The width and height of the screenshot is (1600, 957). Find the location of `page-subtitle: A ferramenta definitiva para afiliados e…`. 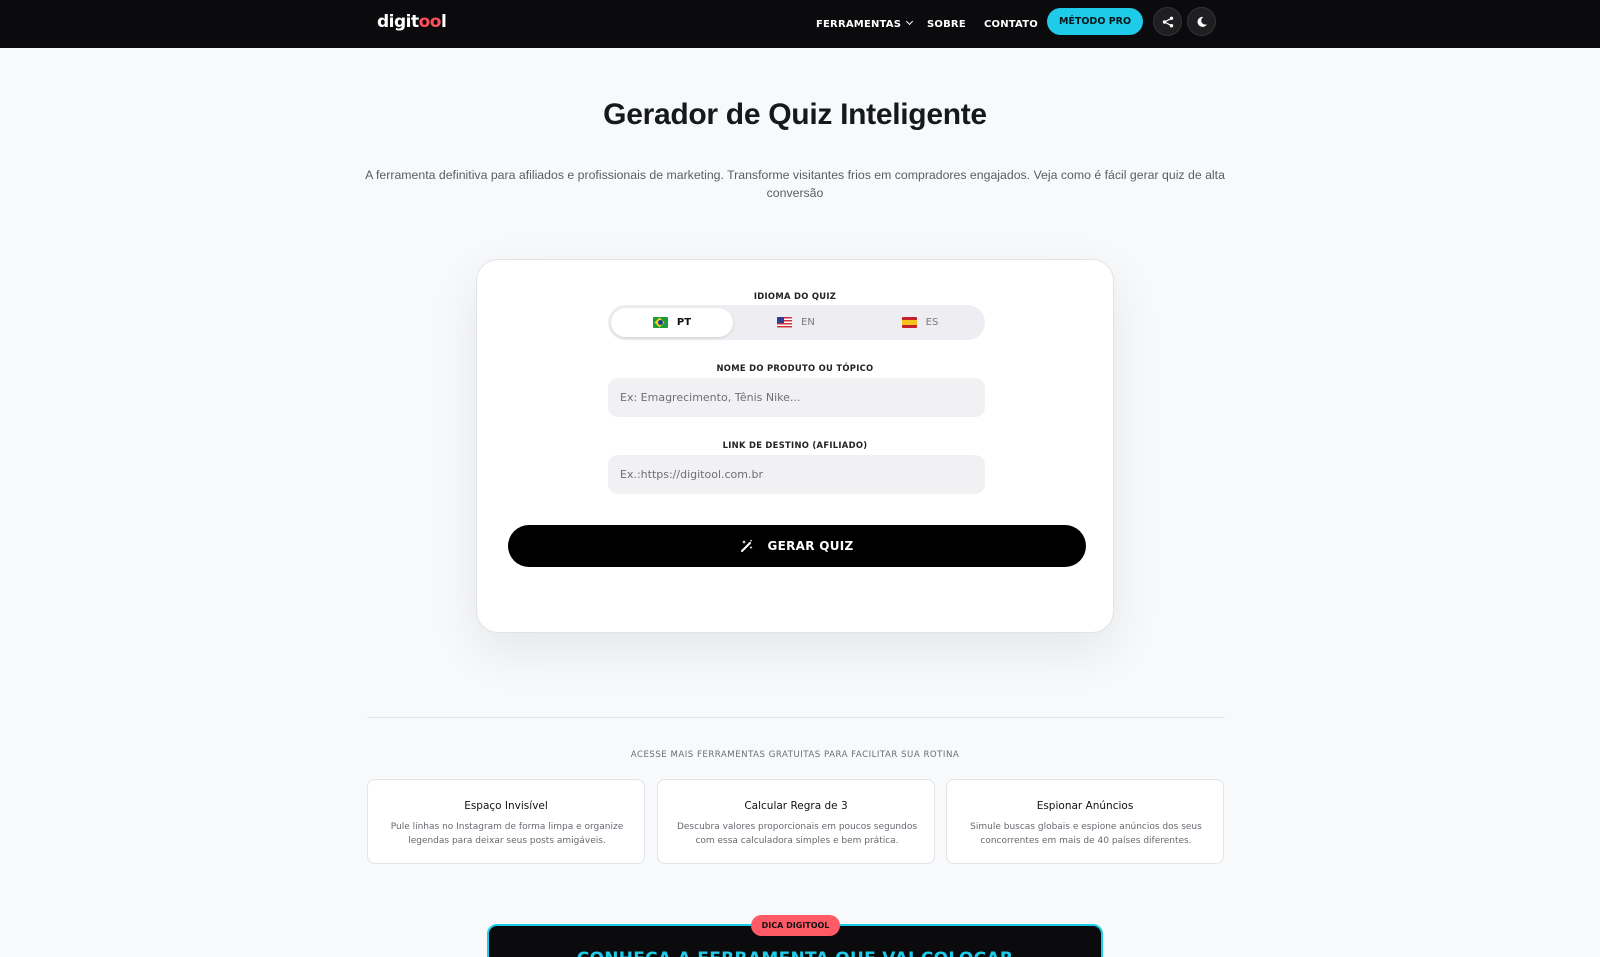

page-subtitle: A ferramenta definitiva para afiliados e… is located at coordinates (795, 184).